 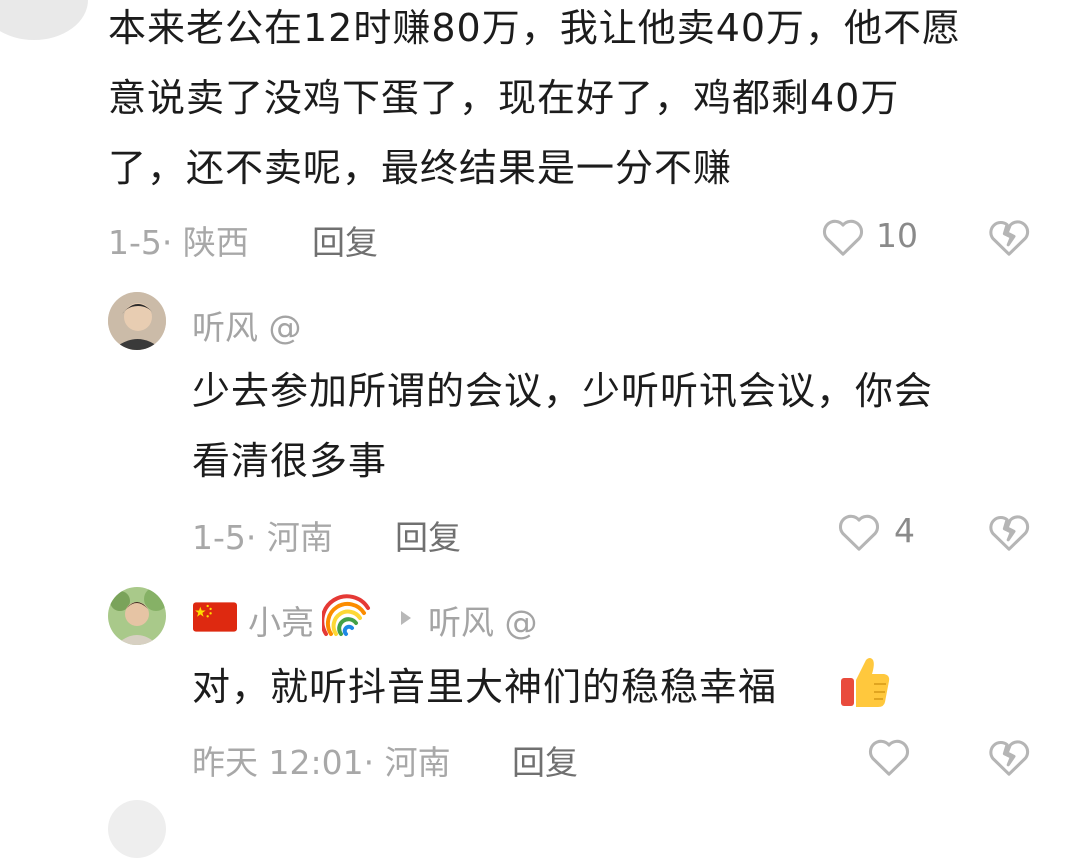 What do you see at coordinates (247, 325) in the screenshot?
I see `comment-author: 听风 @` at bounding box center [247, 325].